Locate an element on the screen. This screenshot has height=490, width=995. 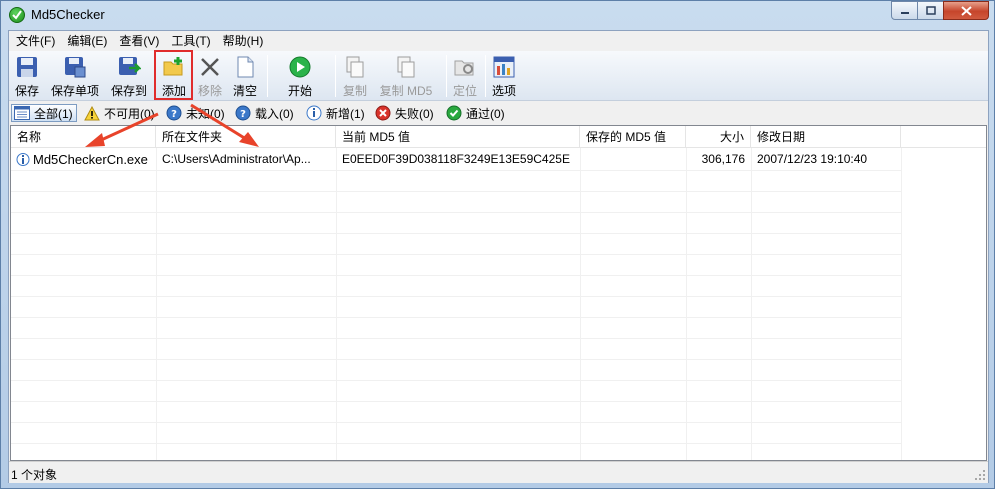
filter-passed-label: 通过(0) is located at coordinates (485, 113).